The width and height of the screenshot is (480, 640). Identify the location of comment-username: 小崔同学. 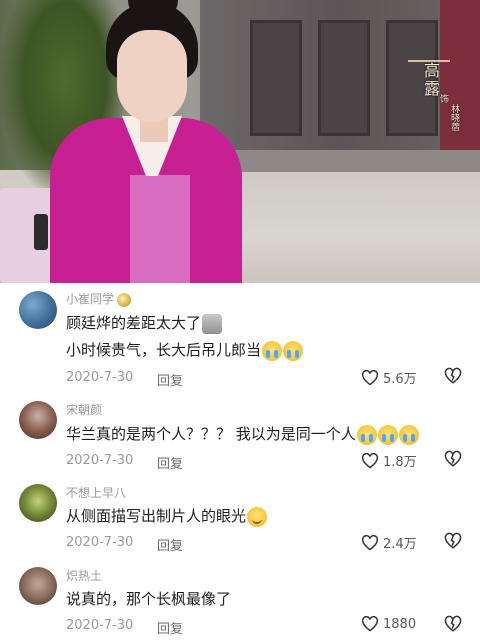
(99, 298).